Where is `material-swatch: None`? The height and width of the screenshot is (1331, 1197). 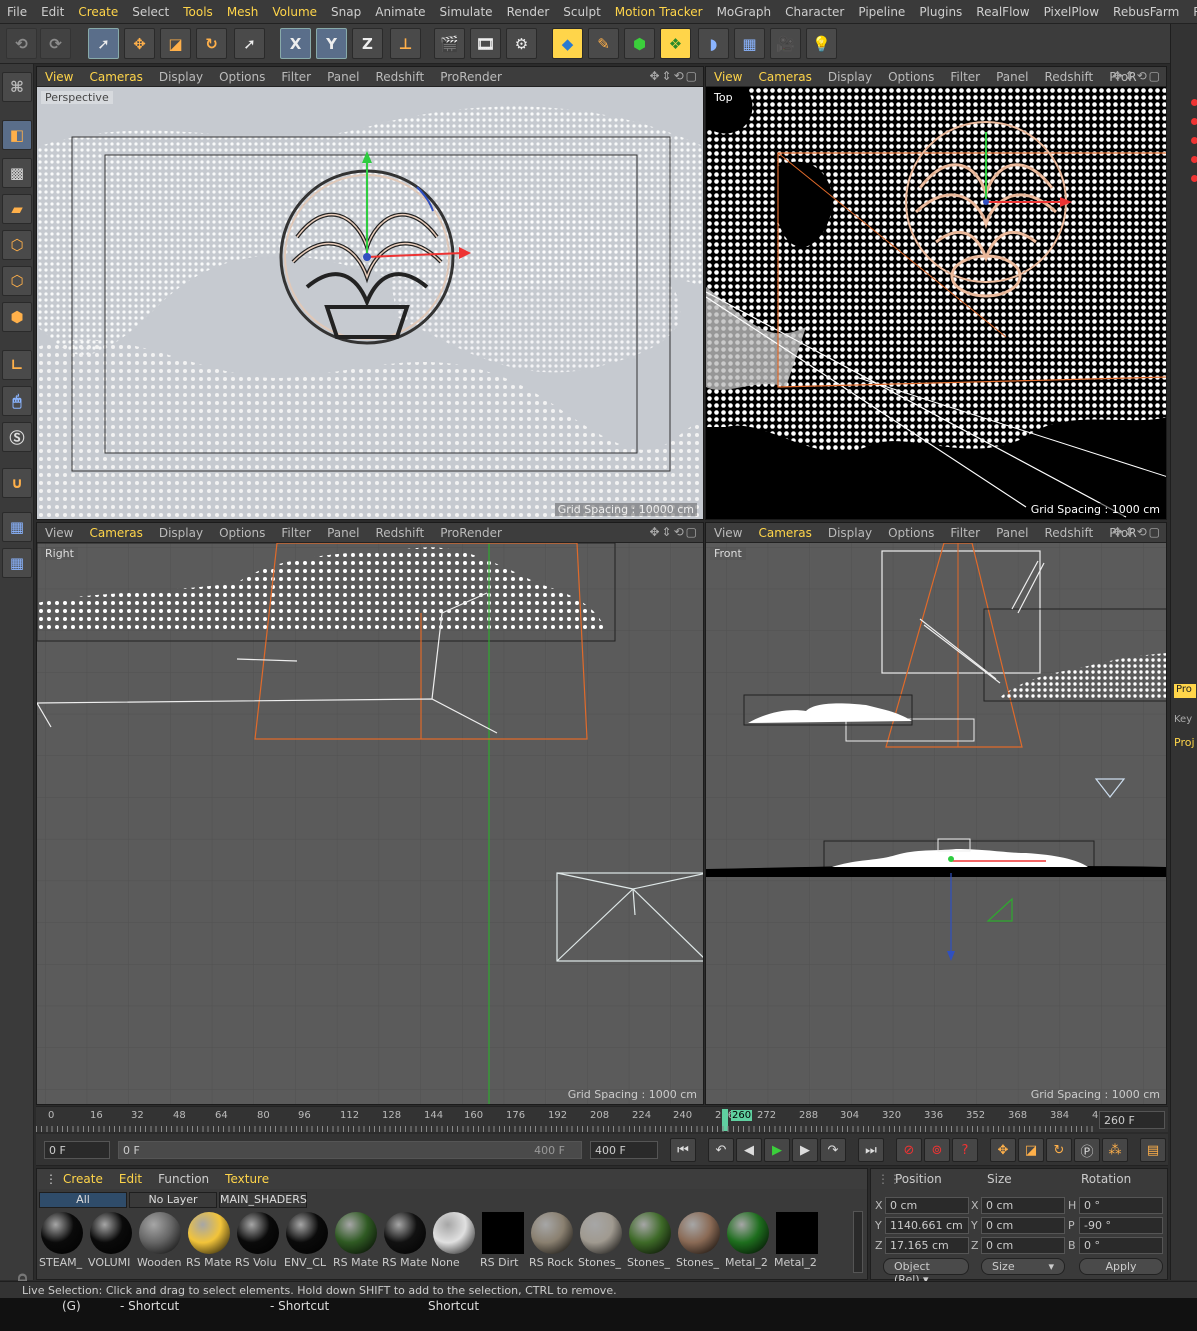
material-swatch: None is located at coordinates (454, 1241).